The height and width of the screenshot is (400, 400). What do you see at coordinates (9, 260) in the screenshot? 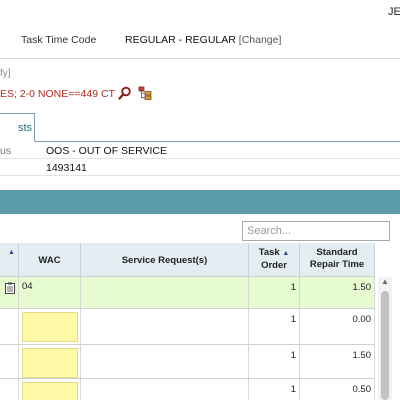
I see `column-header-first: ▲` at bounding box center [9, 260].